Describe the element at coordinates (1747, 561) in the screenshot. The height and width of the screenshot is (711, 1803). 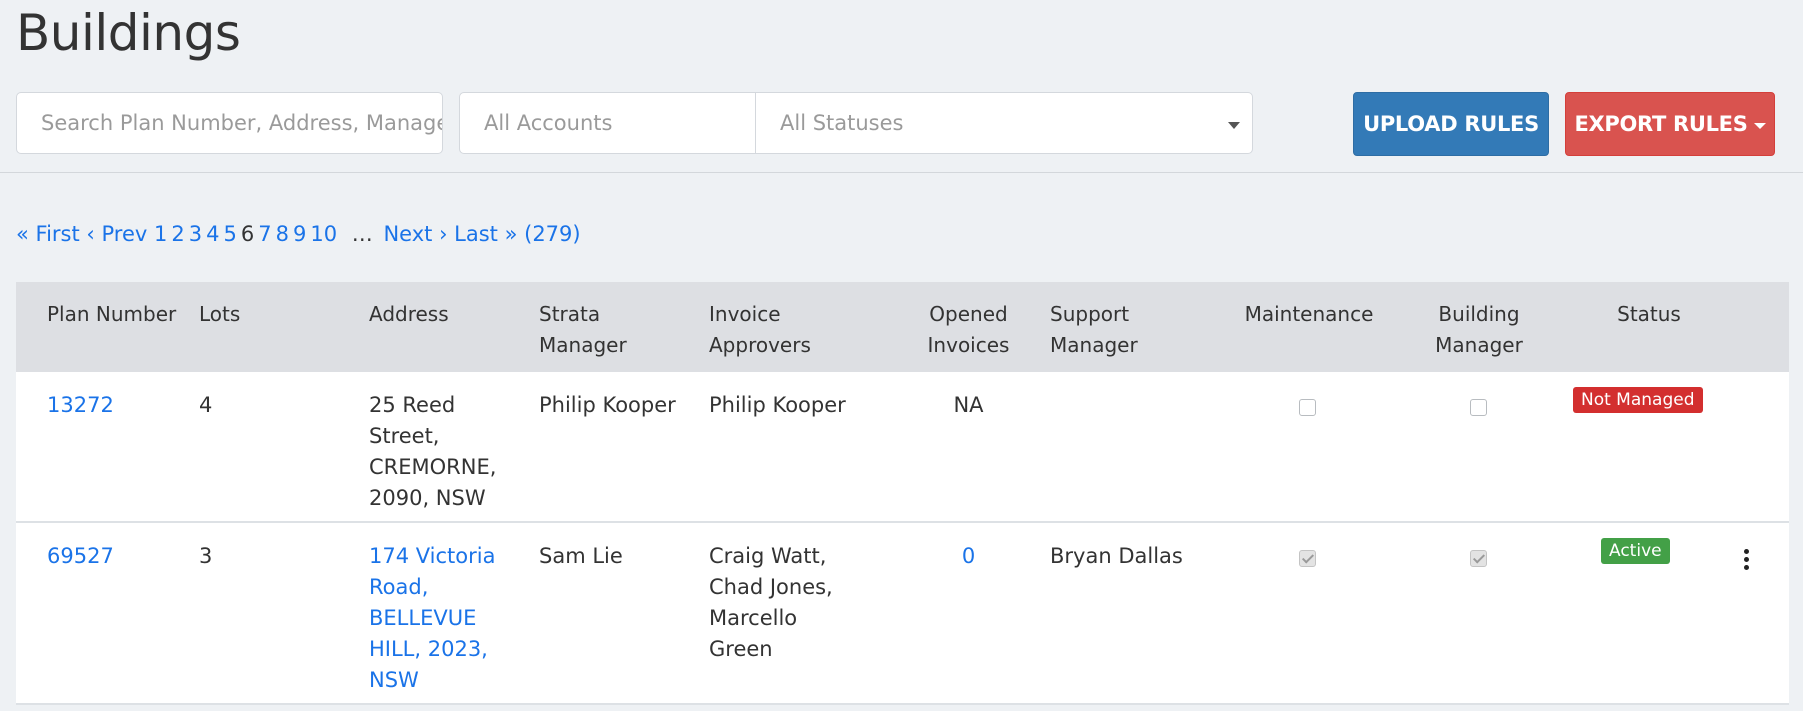
I see `more-vertical-icon` at that location.